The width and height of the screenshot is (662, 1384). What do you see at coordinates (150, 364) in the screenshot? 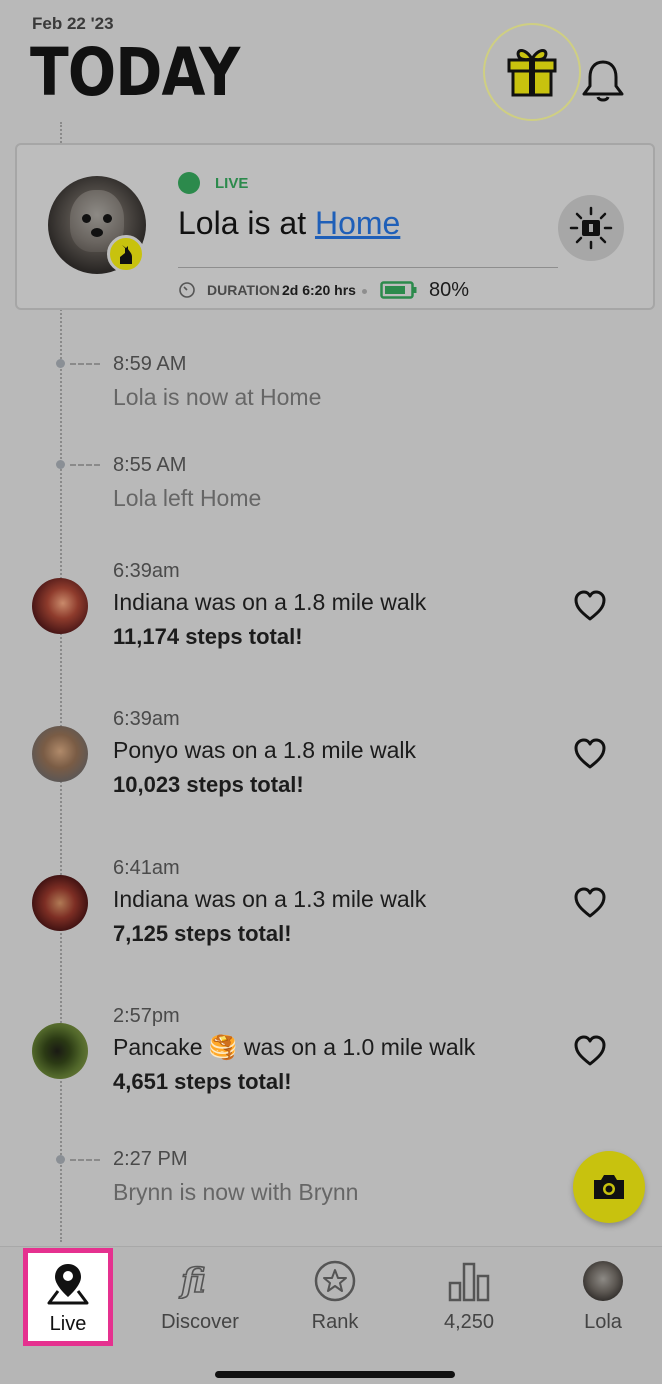
I see `event-time: 8:59 AM` at bounding box center [150, 364].